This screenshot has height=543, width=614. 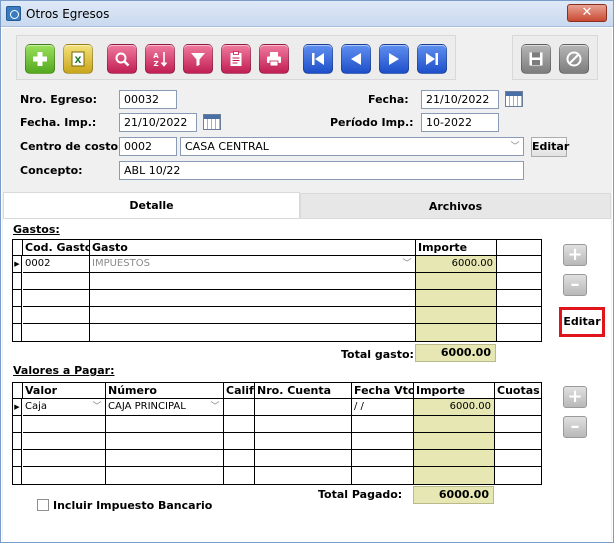 I want to click on add-button, so click(x=40, y=59).